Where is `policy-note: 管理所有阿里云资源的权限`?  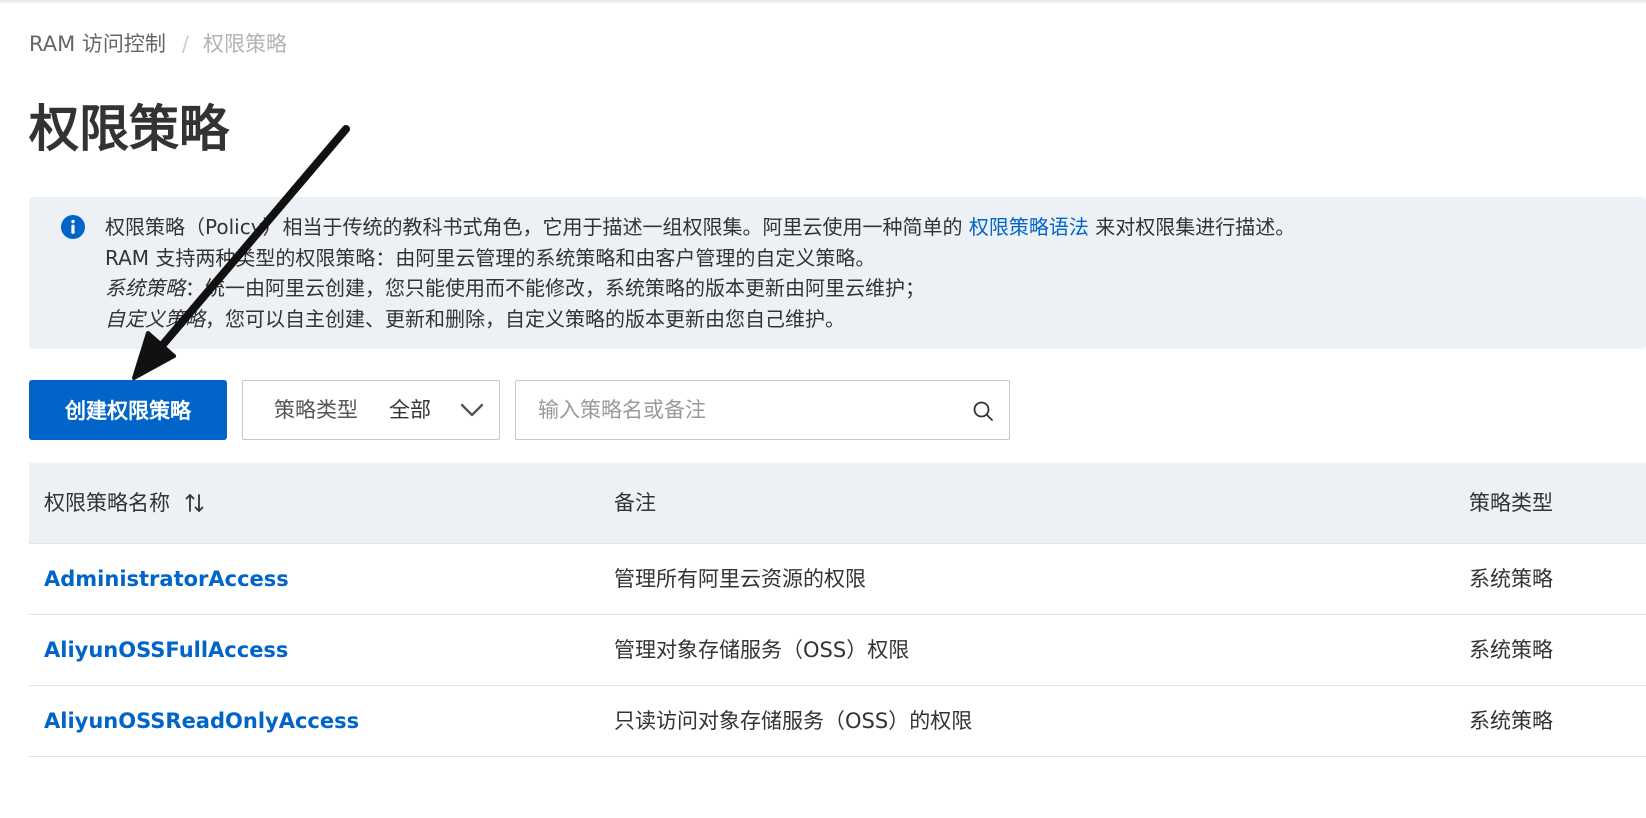
policy-note: 管理所有阿里云资源的权限 is located at coordinates (740, 579).